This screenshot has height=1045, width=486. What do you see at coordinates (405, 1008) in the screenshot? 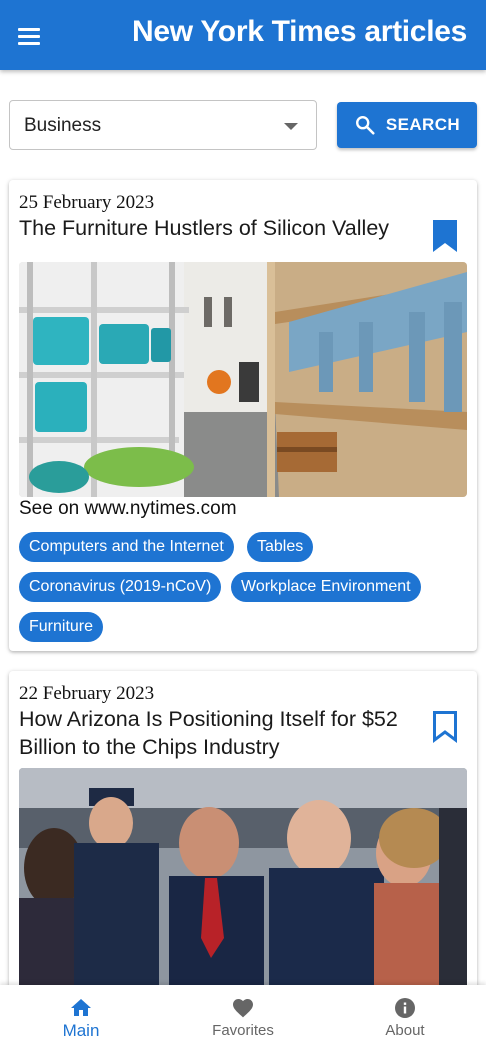
I see `info-icon` at bounding box center [405, 1008].